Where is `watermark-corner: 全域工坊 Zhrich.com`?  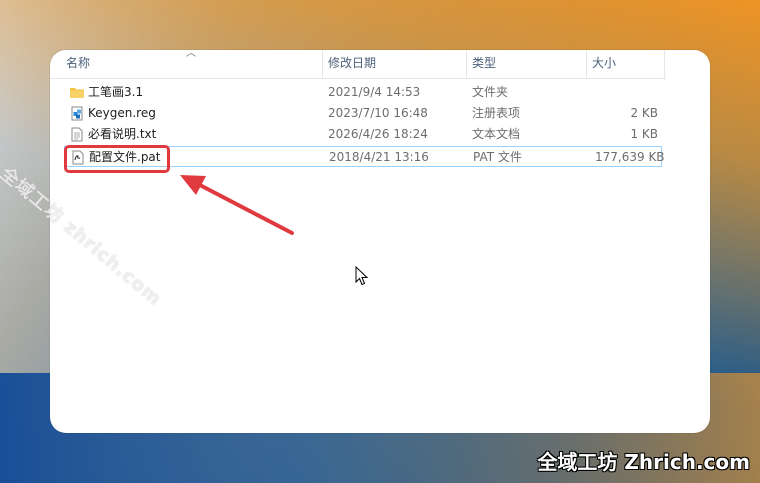 watermark-corner: 全域工坊 Zhrich.com is located at coordinates (643, 462).